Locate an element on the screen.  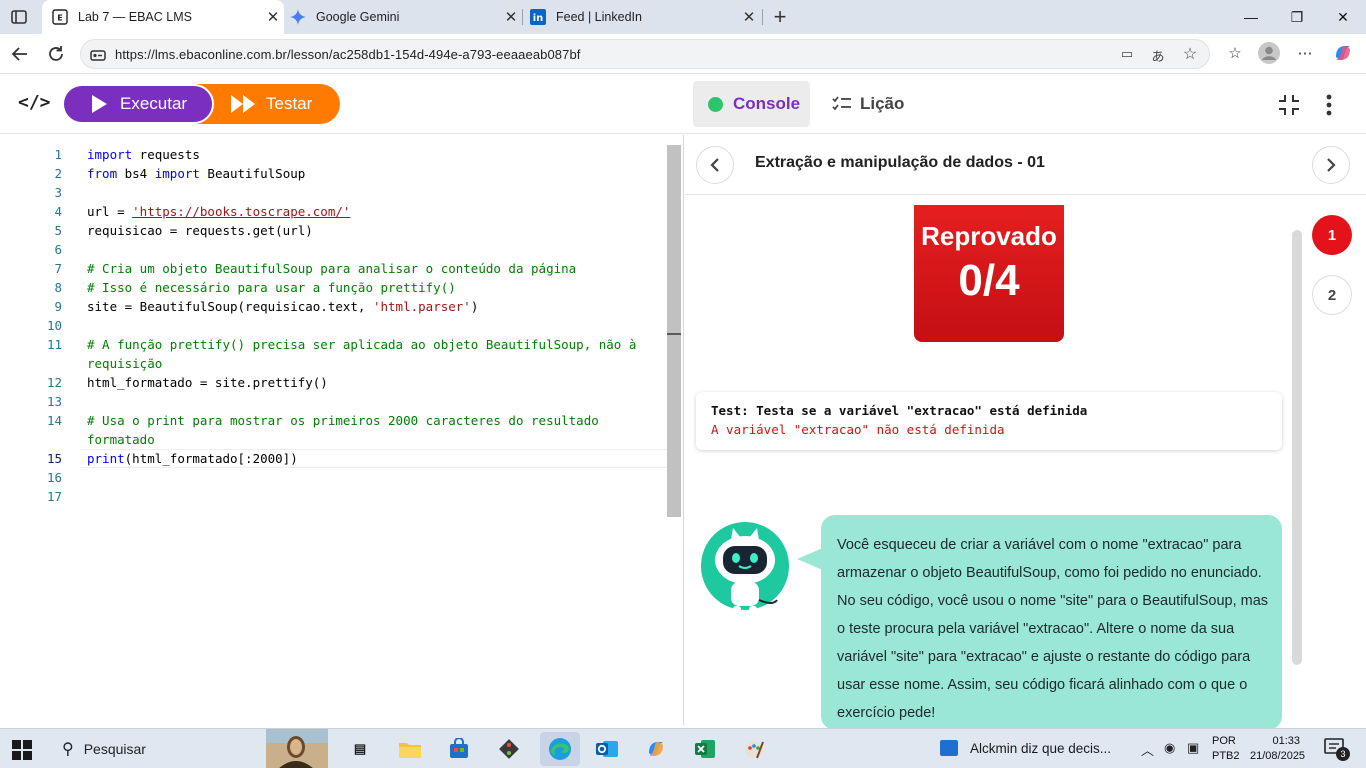
panel-scrollbar is located at coordinates (1297, 447).